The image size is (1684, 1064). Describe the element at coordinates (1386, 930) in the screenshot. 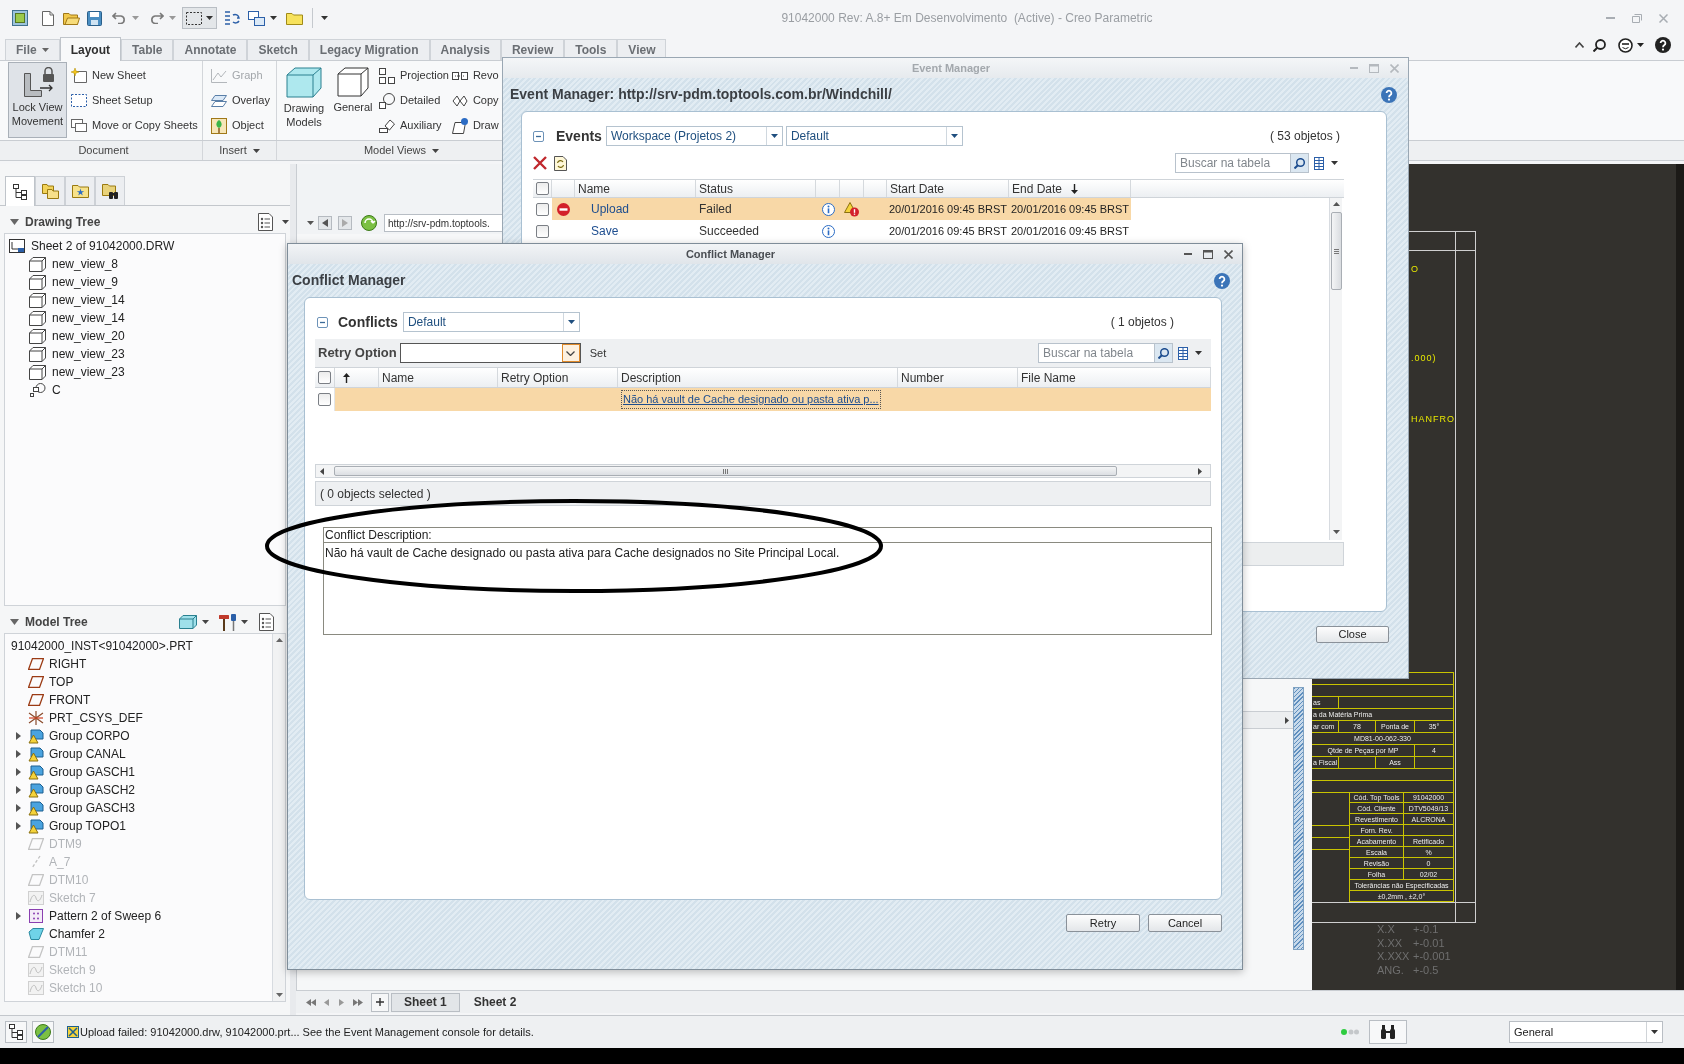

I see `drawing-text: X.X` at that location.